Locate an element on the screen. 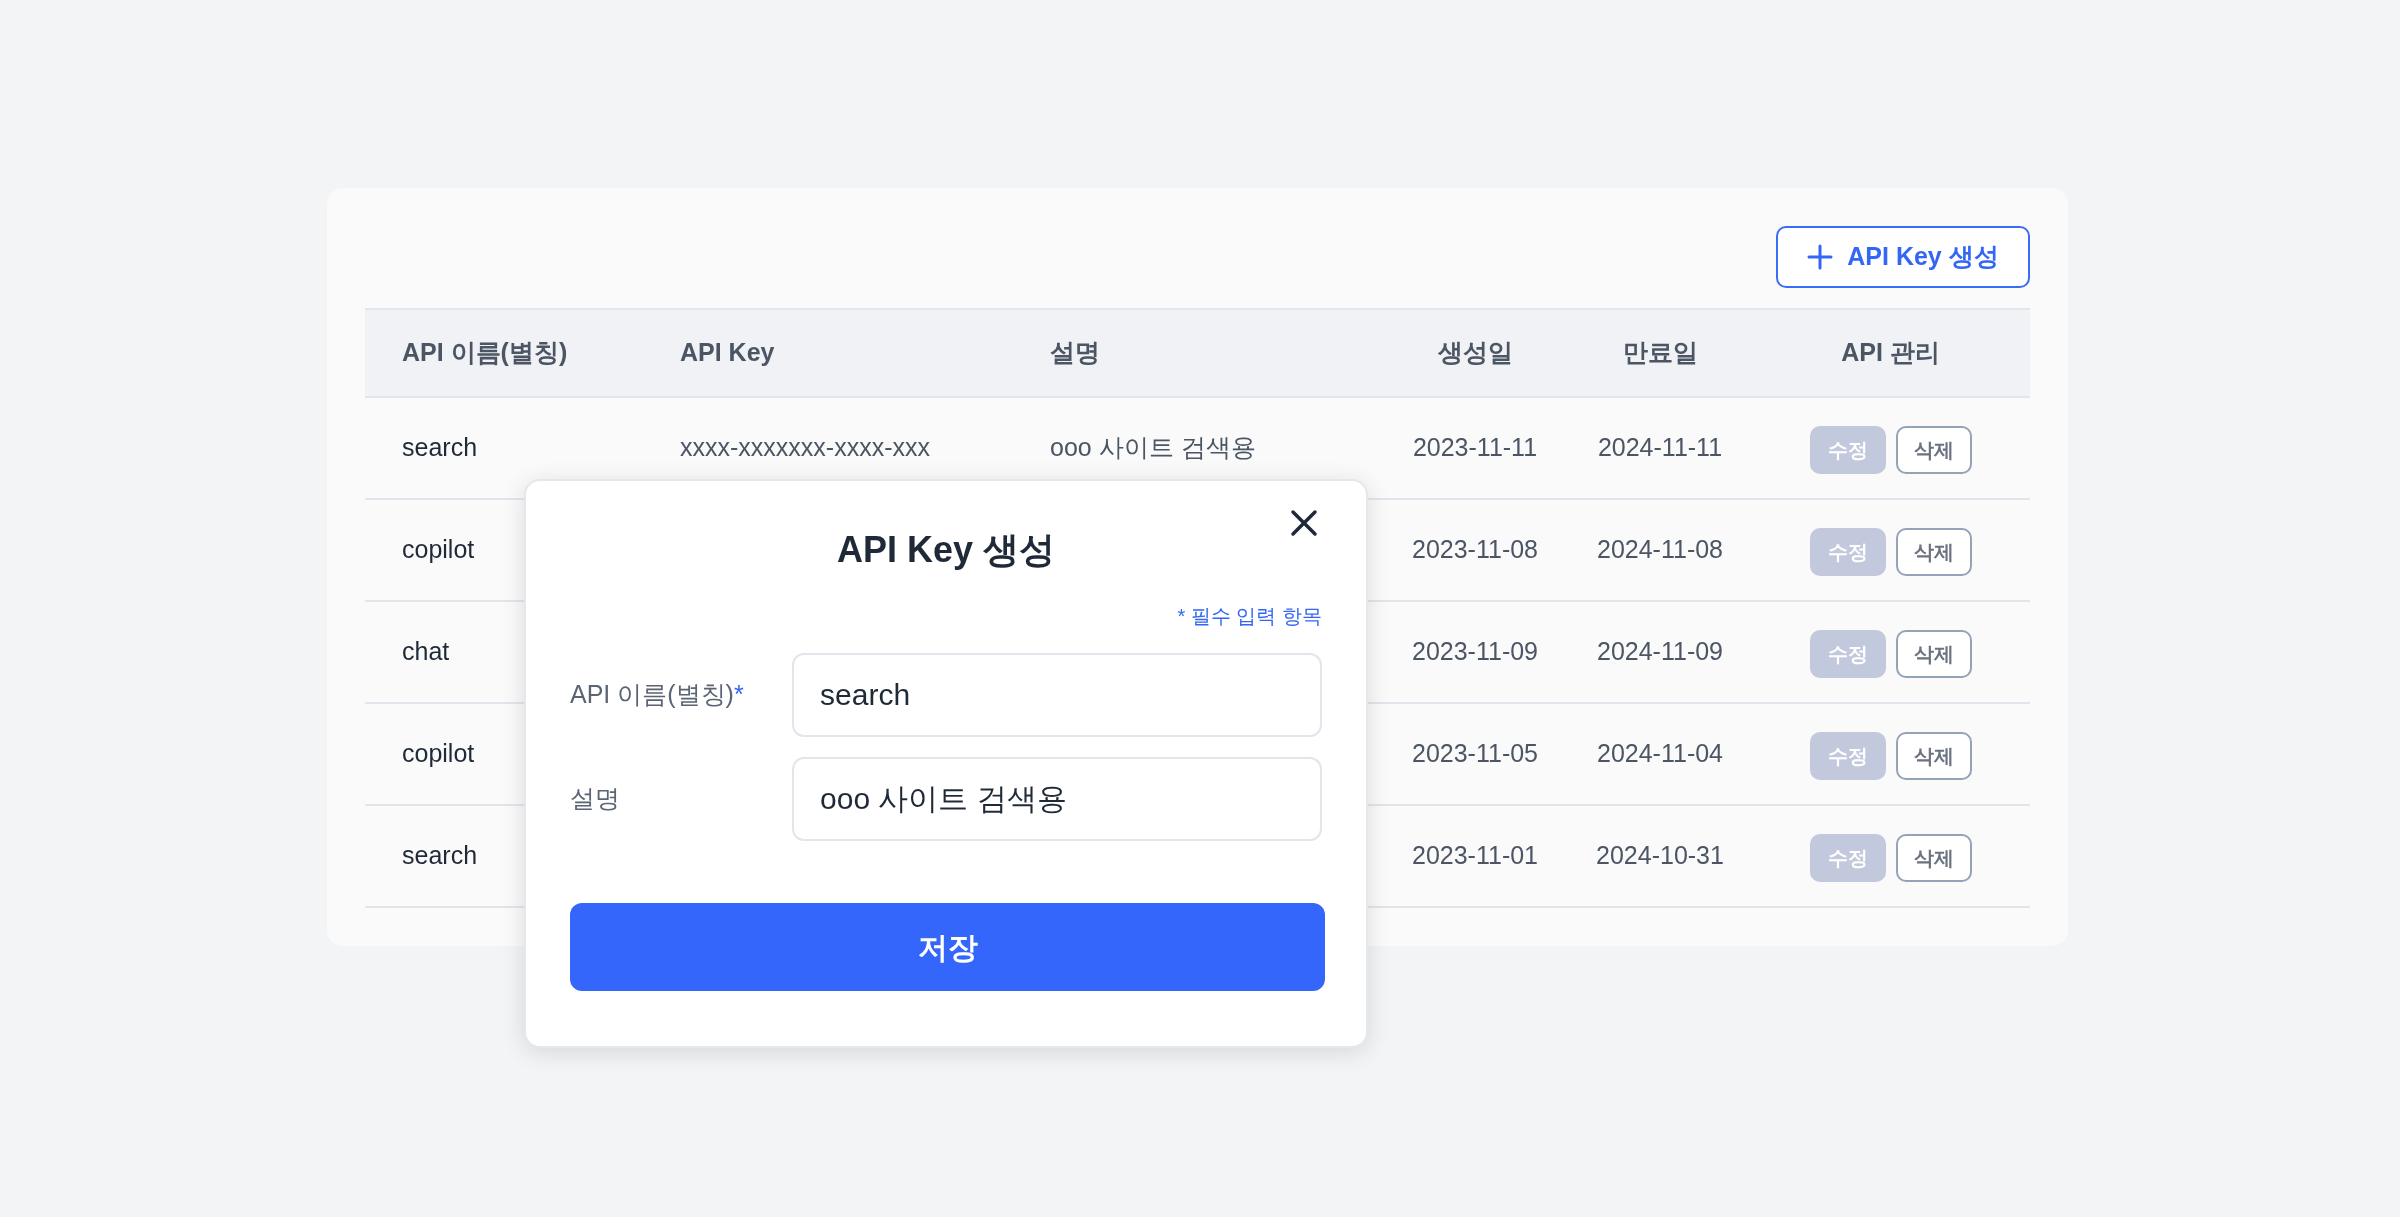 The width and height of the screenshot is (2400, 1217). create-api-key-button: API Key 생성 is located at coordinates (1903, 257).